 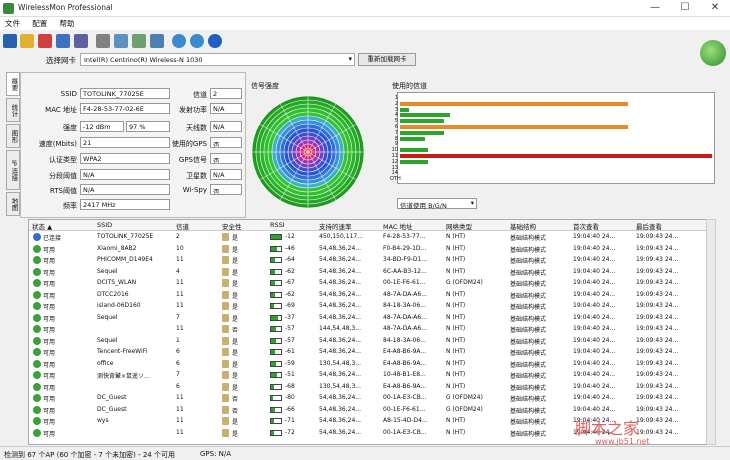 What do you see at coordinates (217, 59) in the screenshot?
I see `nic-select: Intel(R) Centrino(R) Wireless-N 1030 ▾` at bounding box center [217, 59].